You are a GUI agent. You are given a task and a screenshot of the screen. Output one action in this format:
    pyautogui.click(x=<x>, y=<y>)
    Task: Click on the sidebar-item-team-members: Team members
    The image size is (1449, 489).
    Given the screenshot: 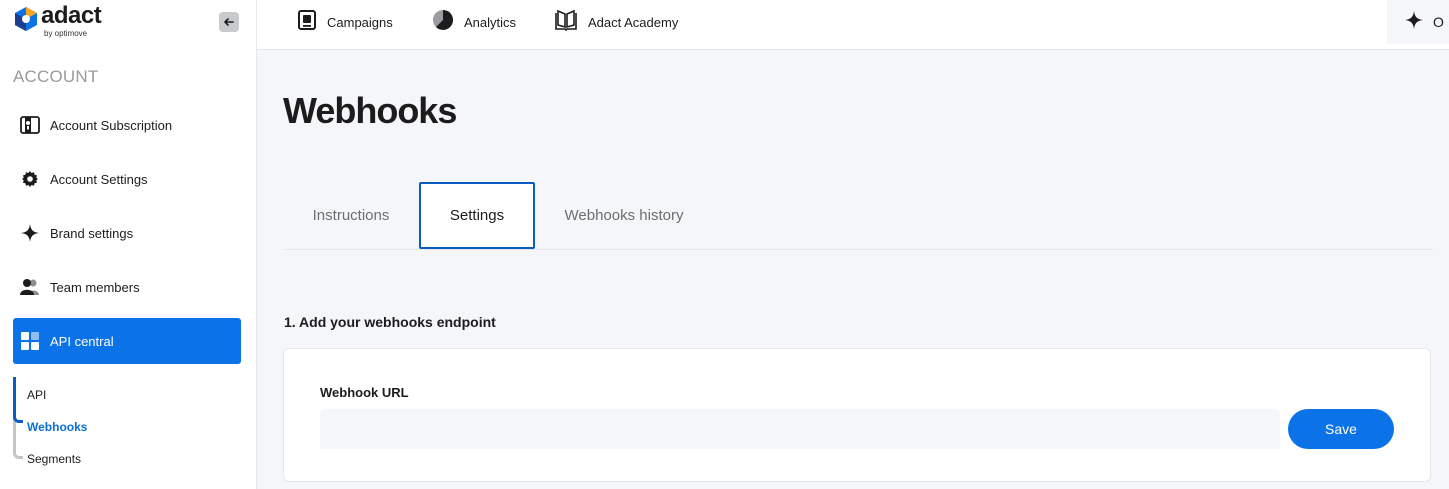 What is the action you would take?
    pyautogui.click(x=127, y=287)
    